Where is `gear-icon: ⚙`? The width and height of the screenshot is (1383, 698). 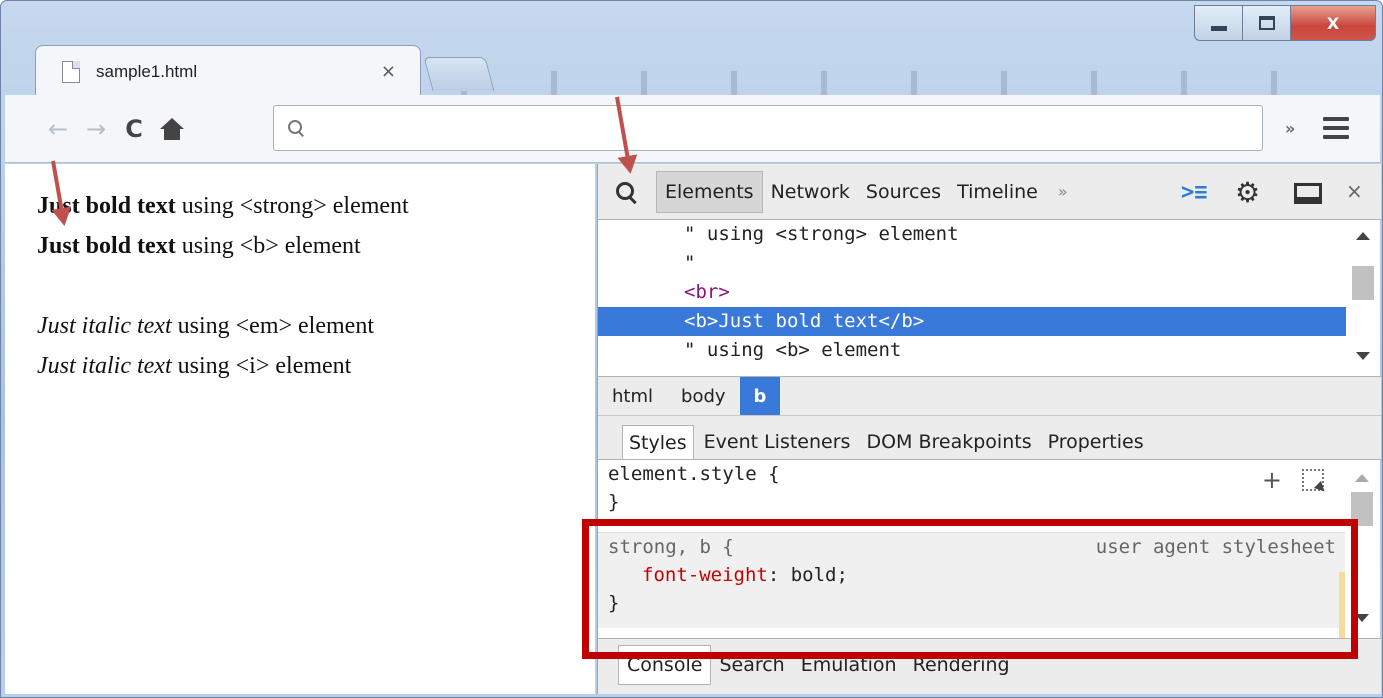
gear-icon: ⚙ is located at coordinates (1247, 192).